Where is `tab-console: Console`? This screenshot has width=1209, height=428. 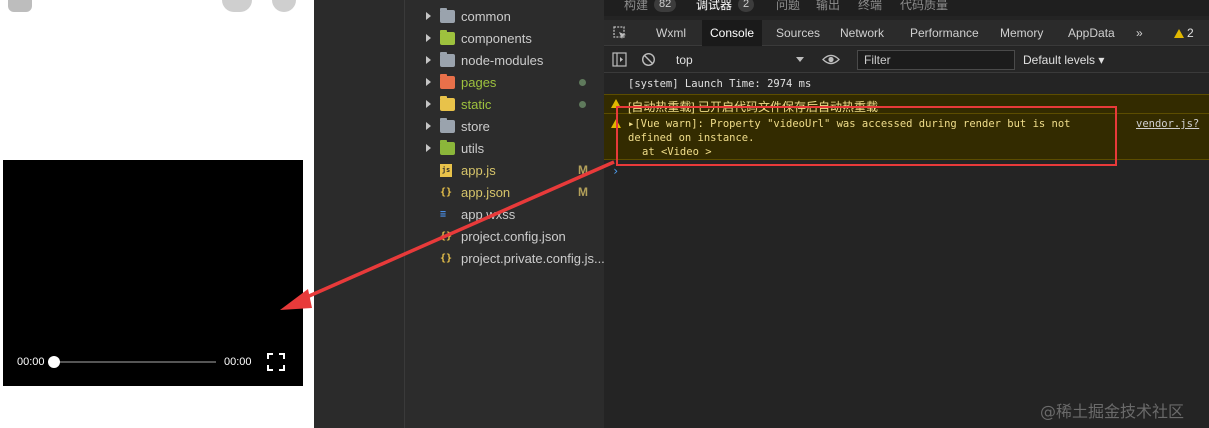 tab-console: Console is located at coordinates (732, 33).